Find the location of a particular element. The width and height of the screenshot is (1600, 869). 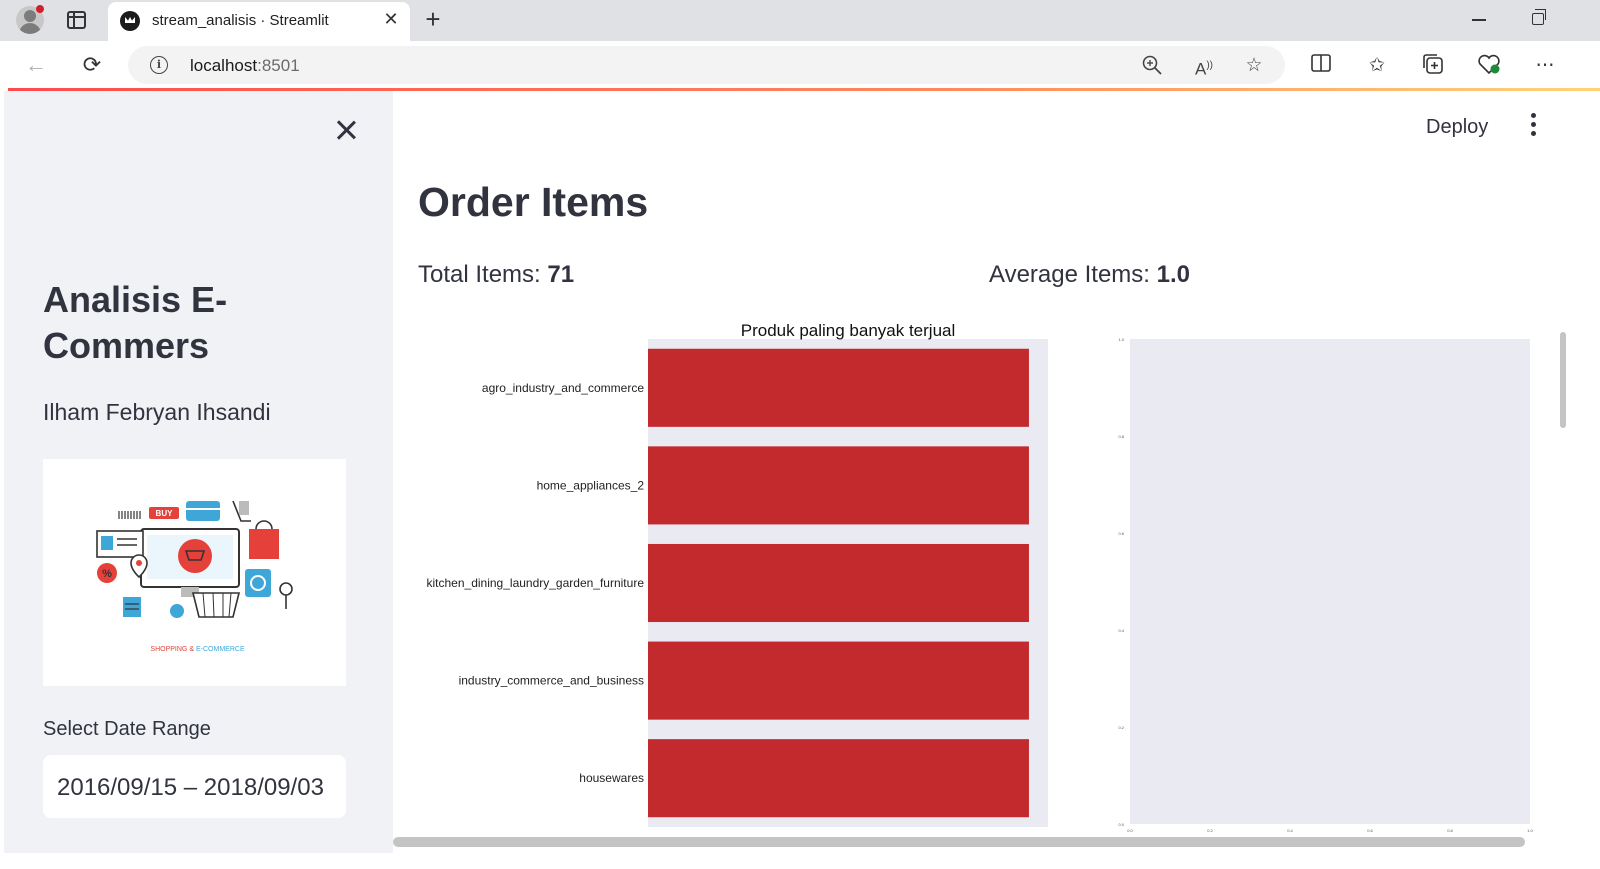

vertical-scrollbar is located at coordinates (1563, 380).